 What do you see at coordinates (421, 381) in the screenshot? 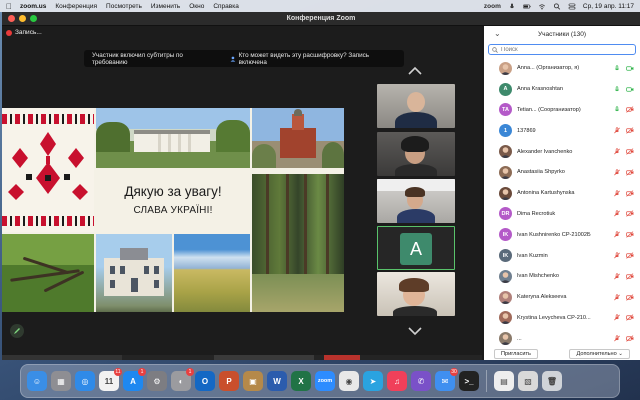
I see `dock-viber-icon: ✆` at bounding box center [421, 381].